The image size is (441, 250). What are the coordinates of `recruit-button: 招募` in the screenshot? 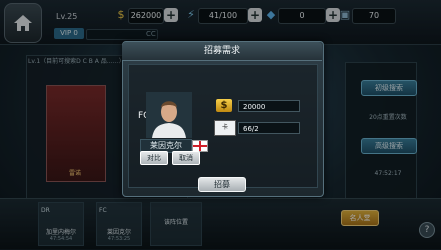 It's located at (222, 184).